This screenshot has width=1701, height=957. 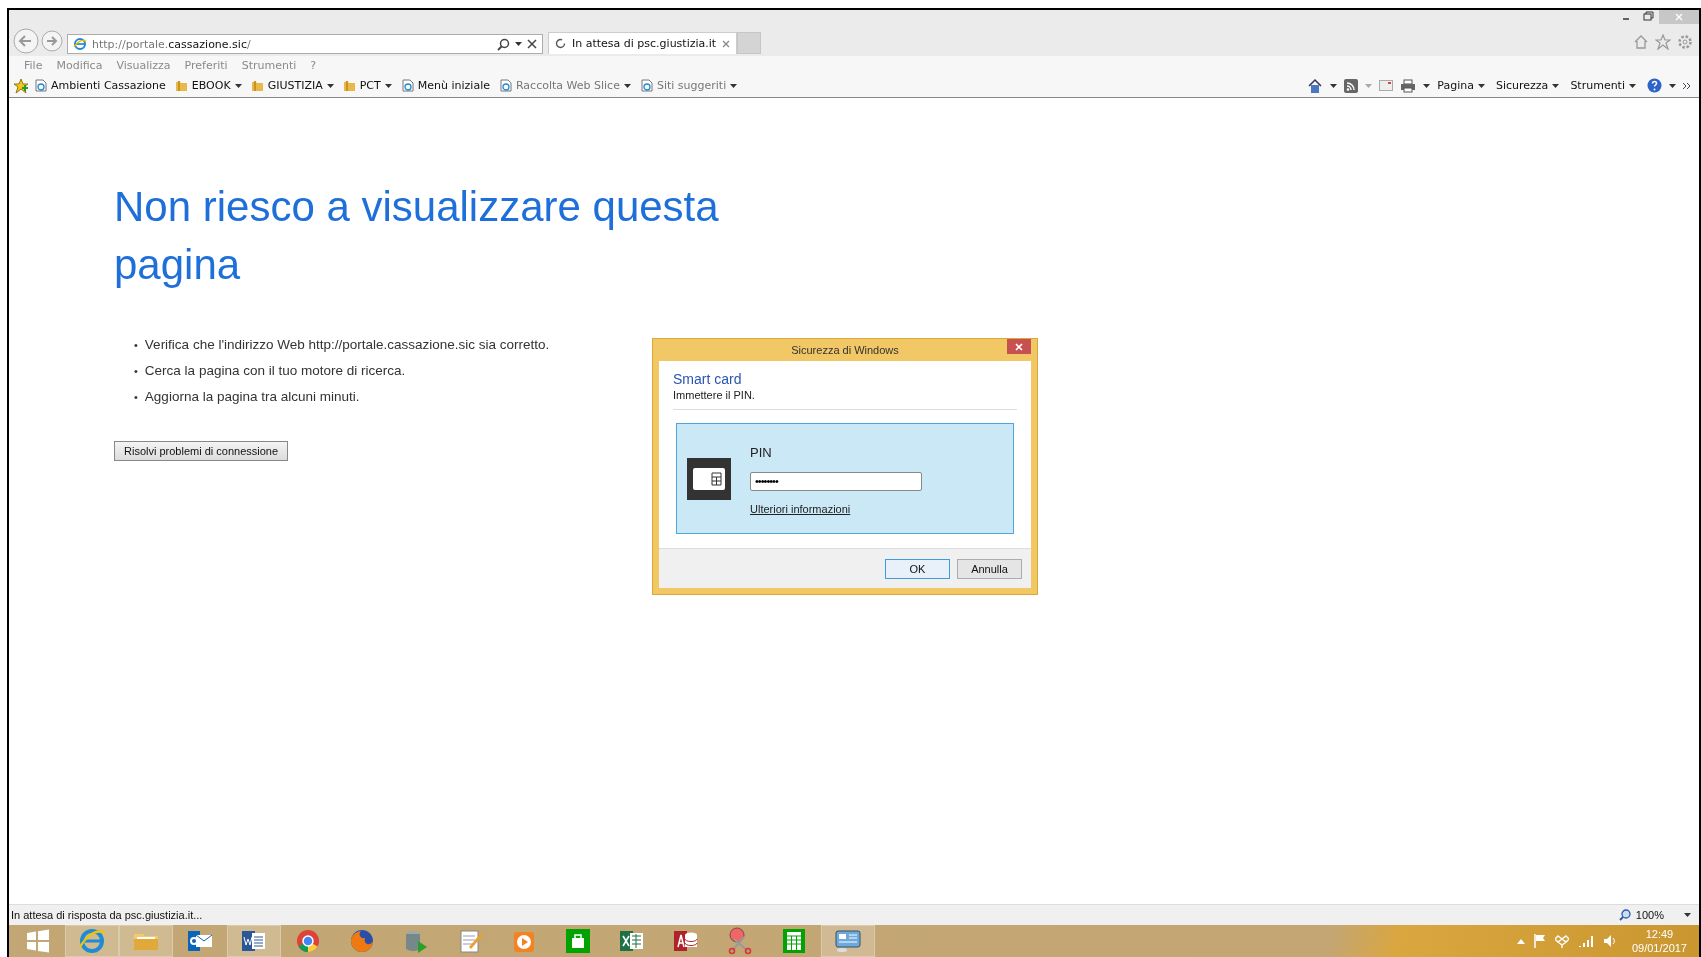 I want to click on clock-date: 09/01/2017, so click(x=1659, y=948).